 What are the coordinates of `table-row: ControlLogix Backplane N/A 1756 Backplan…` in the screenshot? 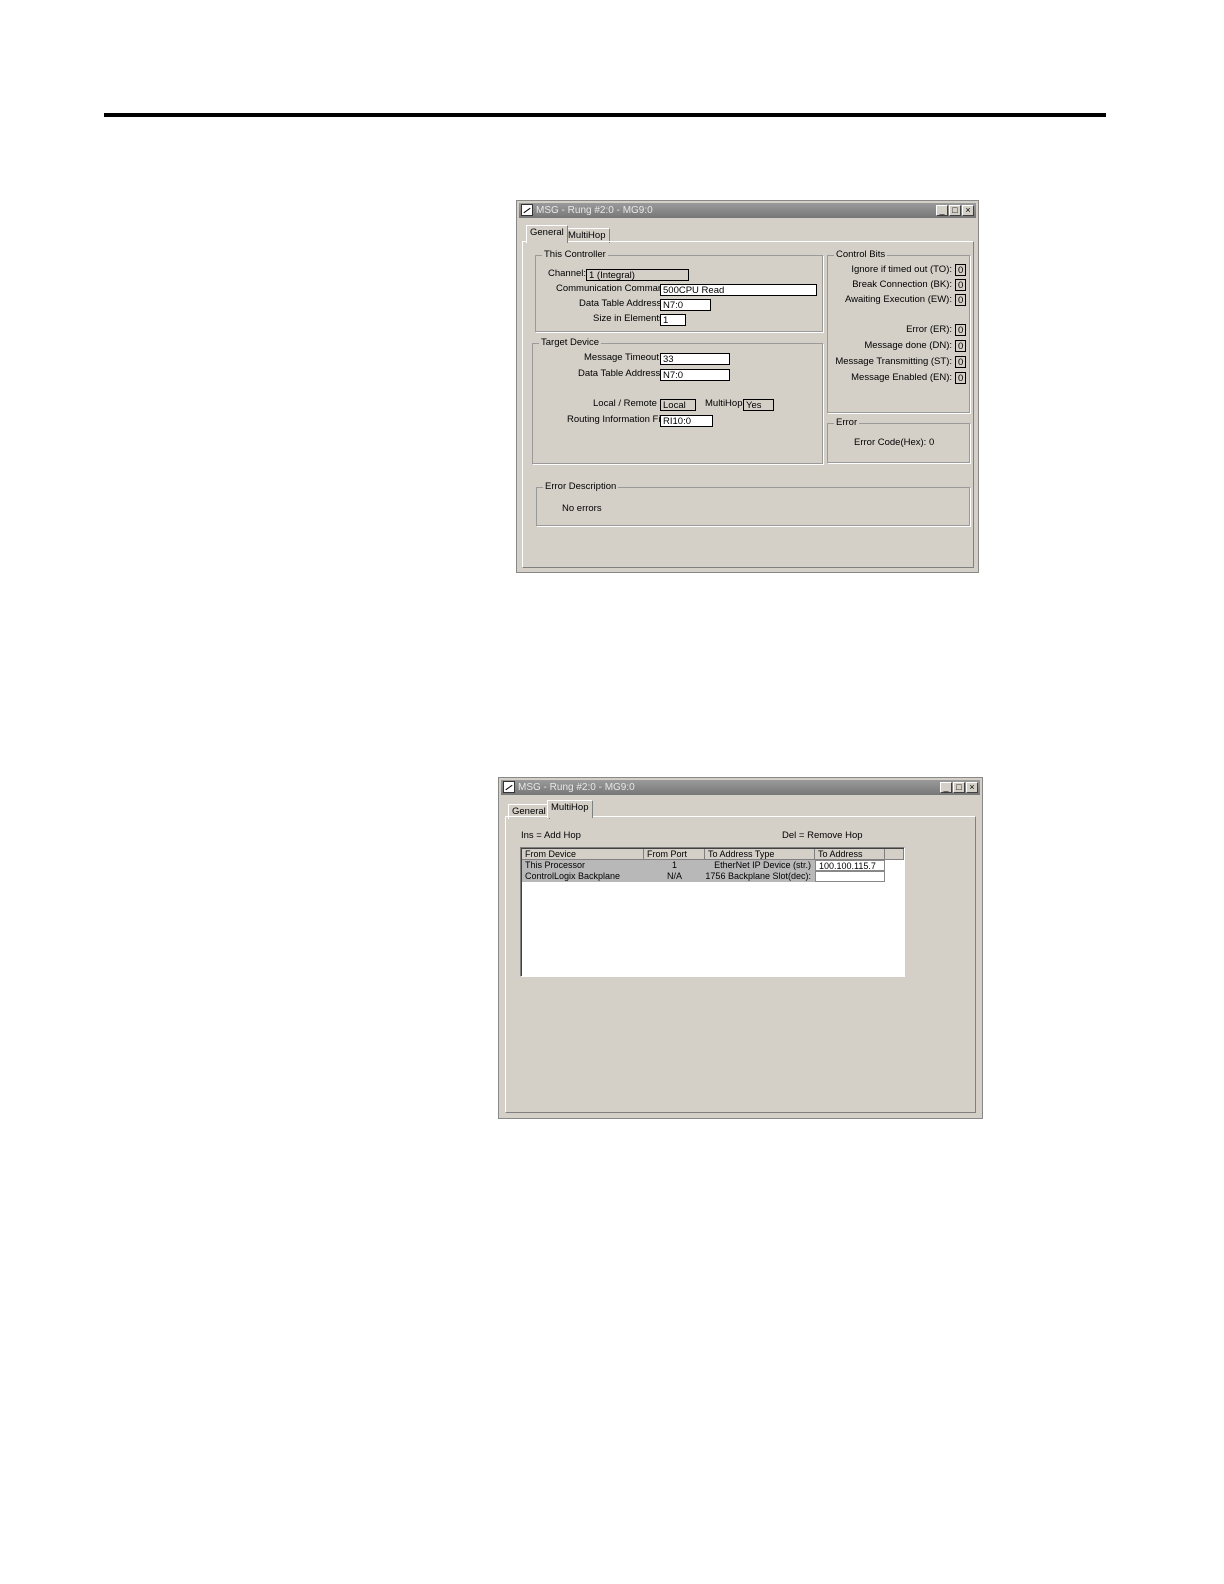 It's located at (713, 876).